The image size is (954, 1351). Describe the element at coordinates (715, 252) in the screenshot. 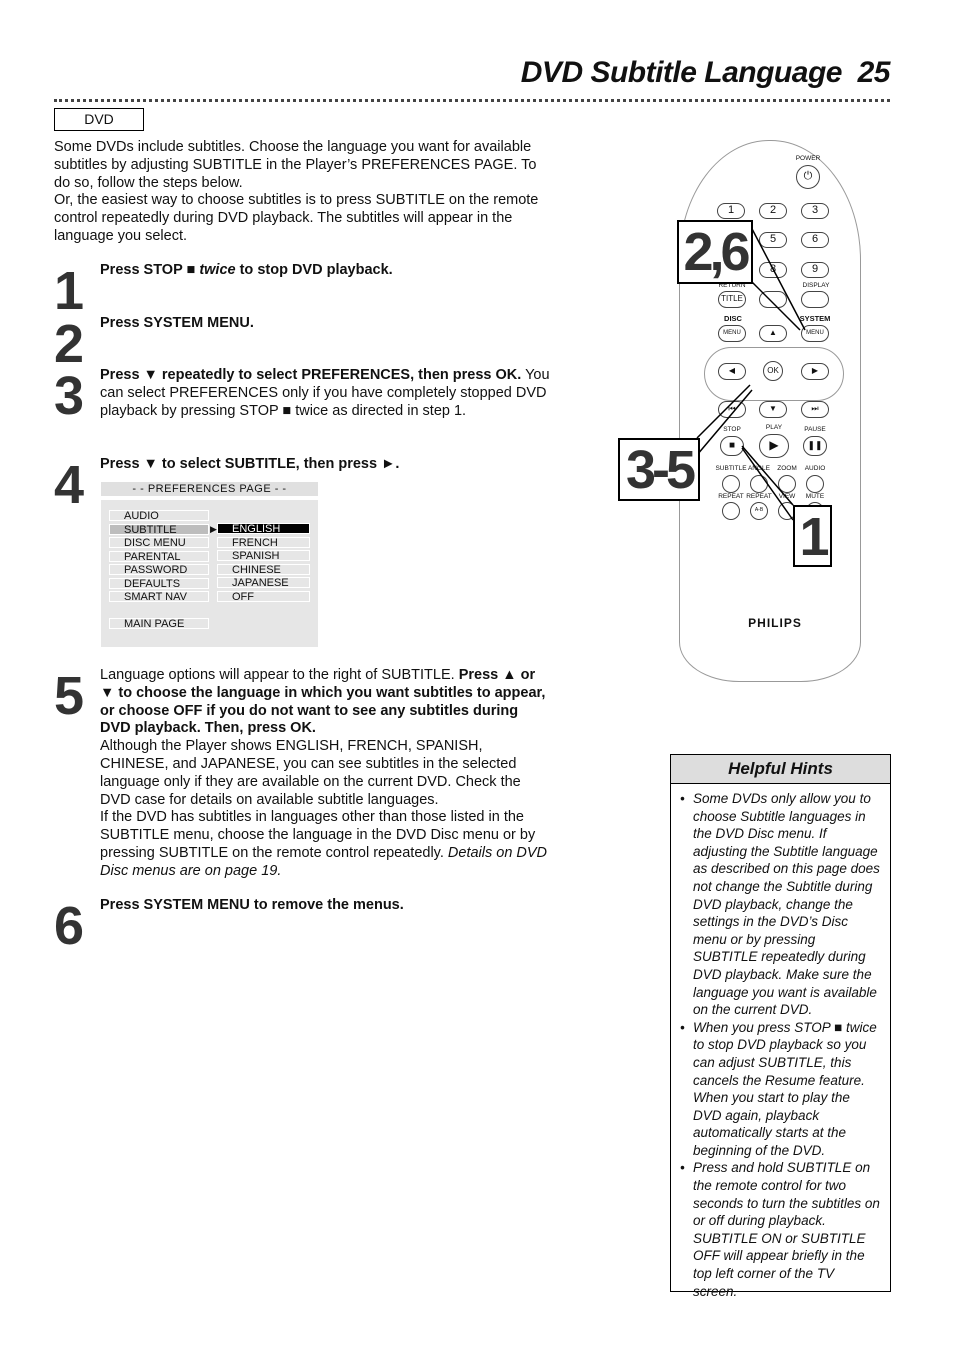

I see `callout-2-6: 2,6` at that location.